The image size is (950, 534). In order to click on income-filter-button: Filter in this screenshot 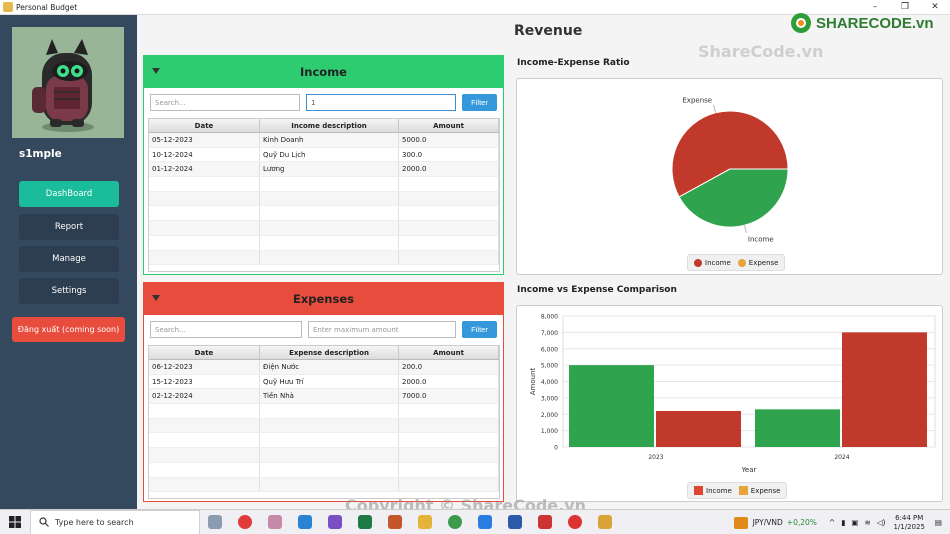, I will do `click(479, 102)`.